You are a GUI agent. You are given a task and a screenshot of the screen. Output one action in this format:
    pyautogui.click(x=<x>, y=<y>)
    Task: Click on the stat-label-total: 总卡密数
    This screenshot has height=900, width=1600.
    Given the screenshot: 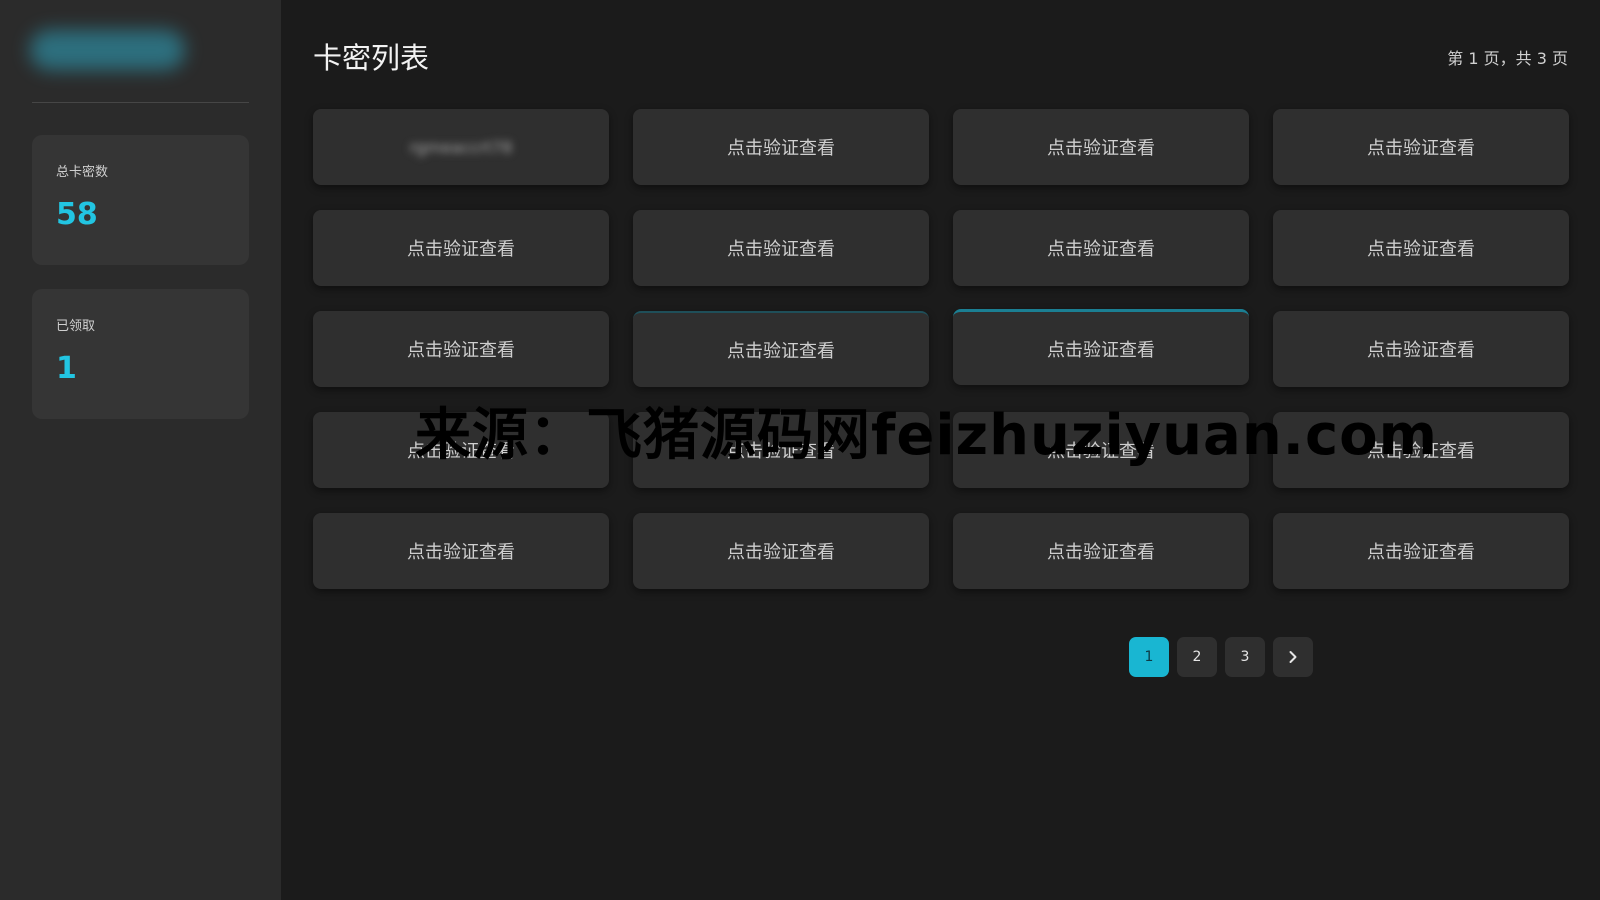 What is the action you would take?
    pyautogui.click(x=82, y=172)
    